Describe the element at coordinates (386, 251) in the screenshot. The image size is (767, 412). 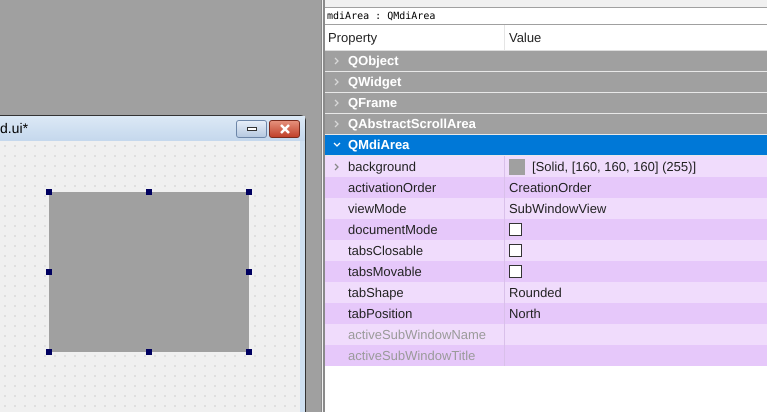
I see `property-name: tabsClosable` at that location.